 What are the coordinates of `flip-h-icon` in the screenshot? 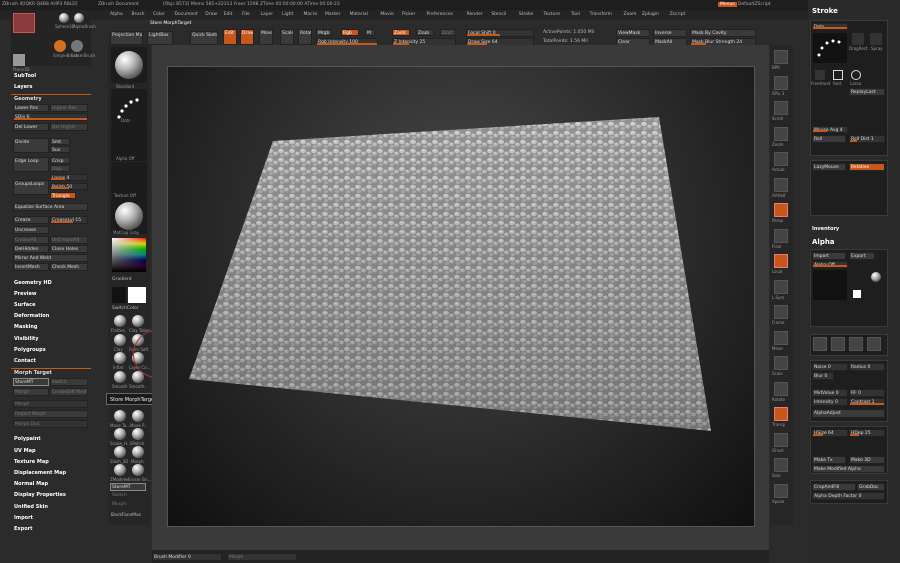 It's located at (820, 344).